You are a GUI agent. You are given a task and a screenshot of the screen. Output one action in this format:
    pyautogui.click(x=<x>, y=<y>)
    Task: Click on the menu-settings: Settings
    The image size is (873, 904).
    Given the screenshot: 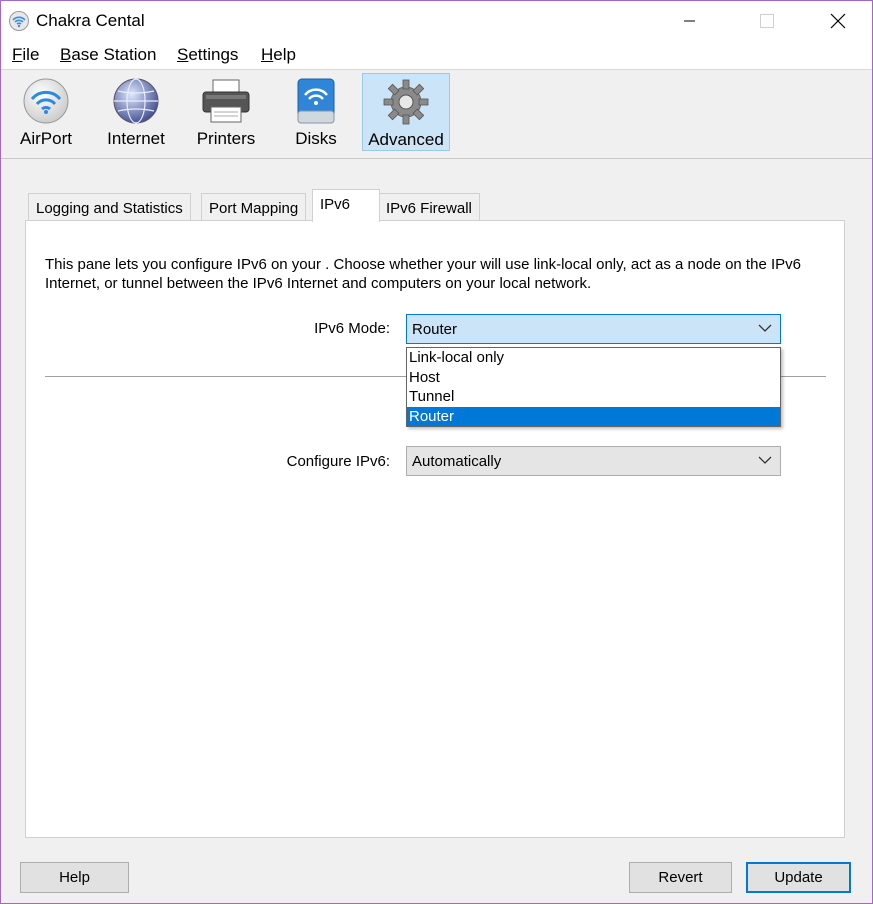 What is the action you would take?
    pyautogui.click(x=207, y=55)
    